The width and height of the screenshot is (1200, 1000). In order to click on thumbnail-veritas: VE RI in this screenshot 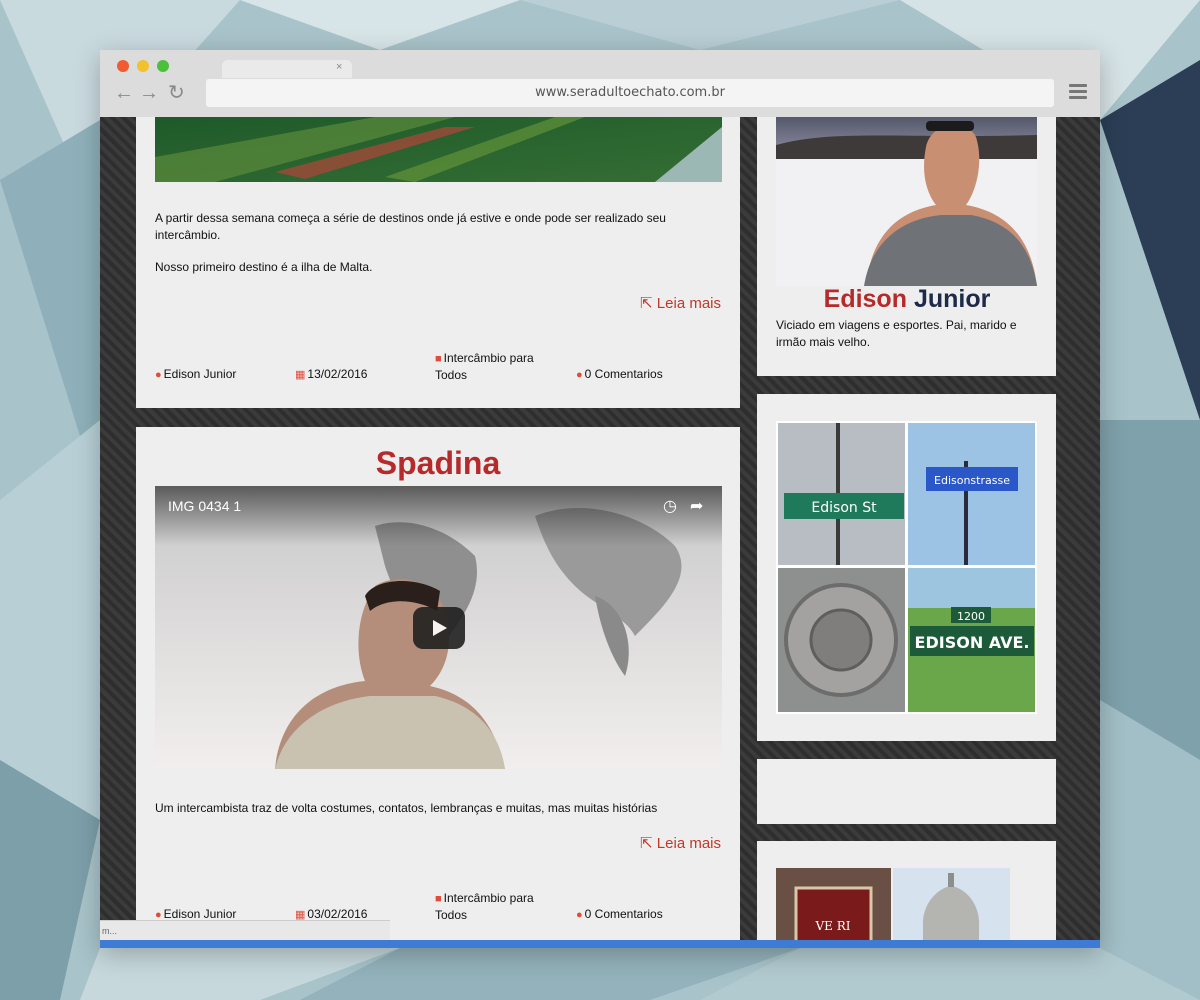, I will do `click(833, 904)`.